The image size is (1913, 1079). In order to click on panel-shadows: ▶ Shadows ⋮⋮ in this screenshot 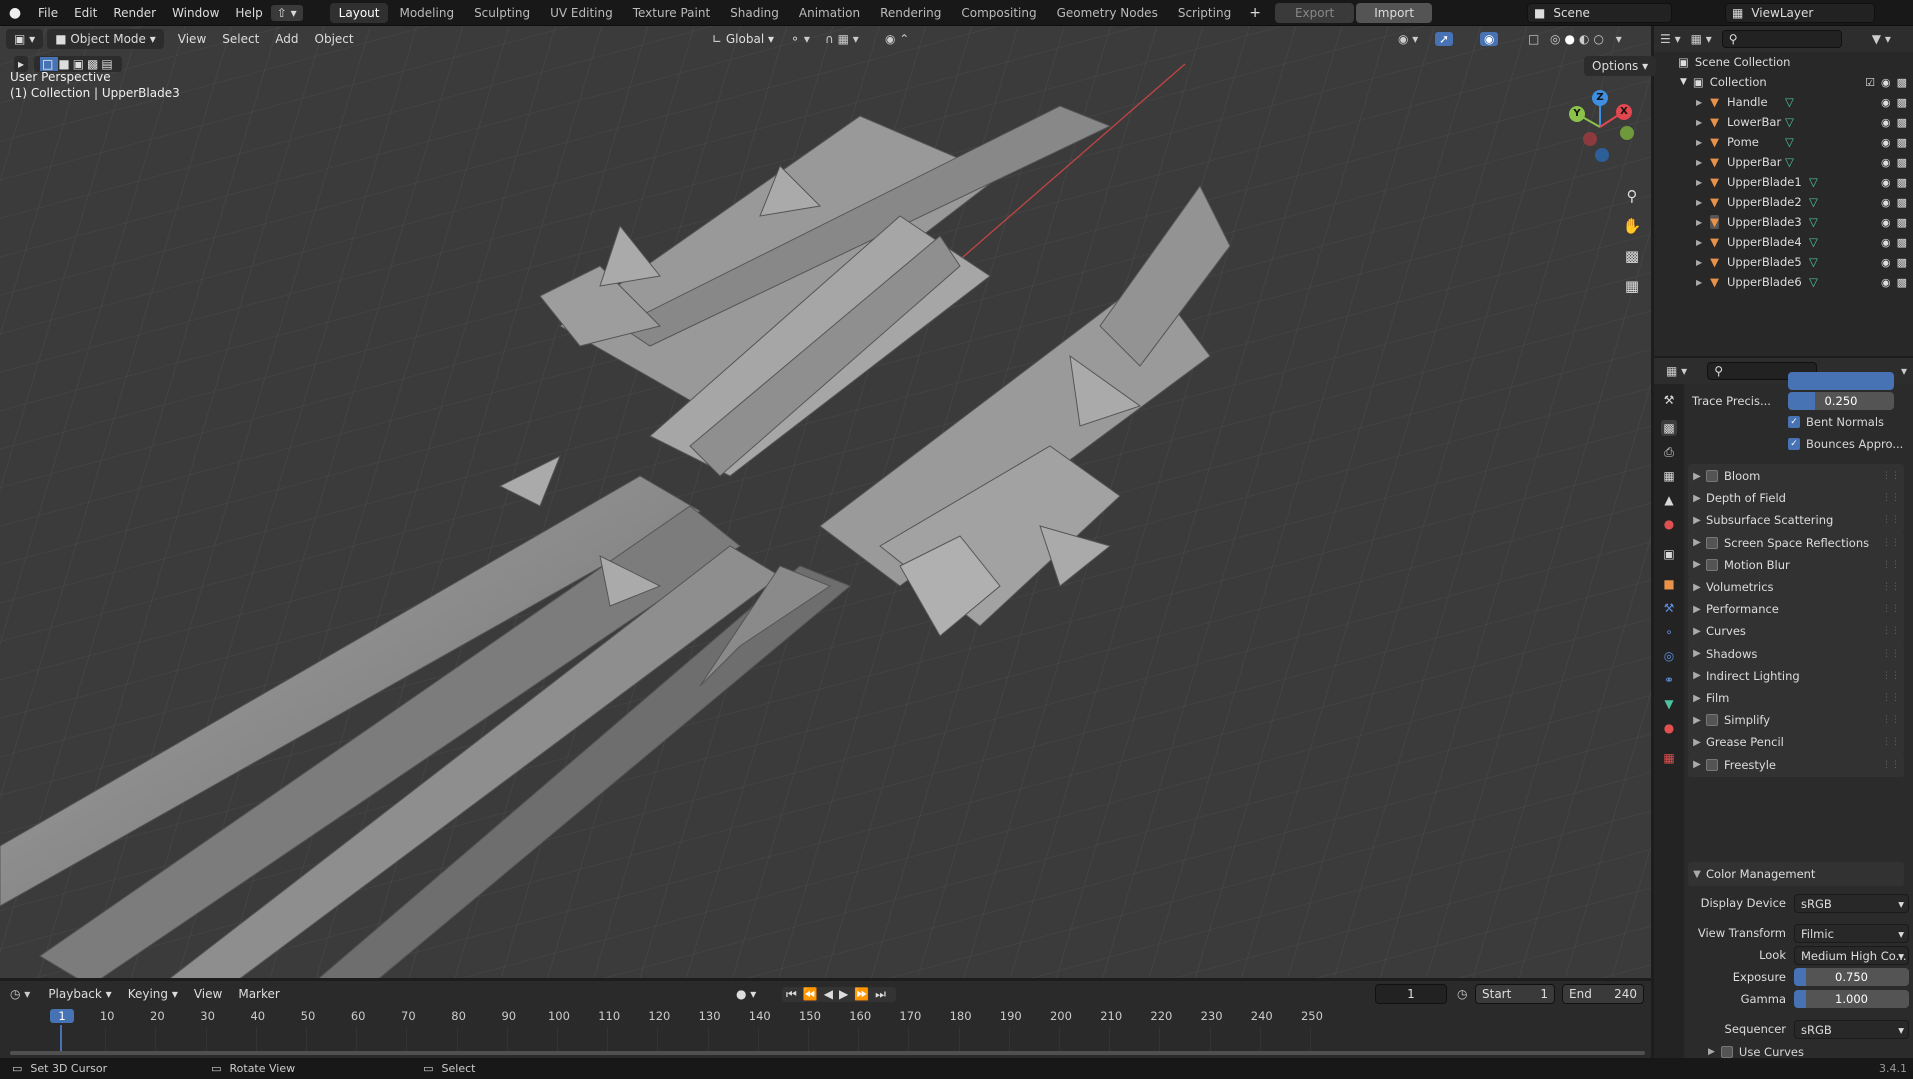, I will do `click(1796, 653)`.